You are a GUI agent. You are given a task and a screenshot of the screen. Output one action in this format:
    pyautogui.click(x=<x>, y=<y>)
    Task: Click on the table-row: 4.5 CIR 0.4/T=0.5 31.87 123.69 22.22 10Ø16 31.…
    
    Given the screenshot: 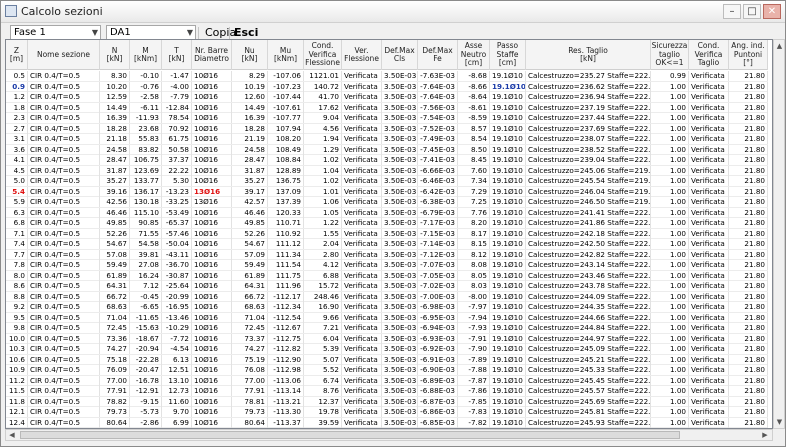 What is the action you would take?
    pyautogui.click(x=387, y=170)
    